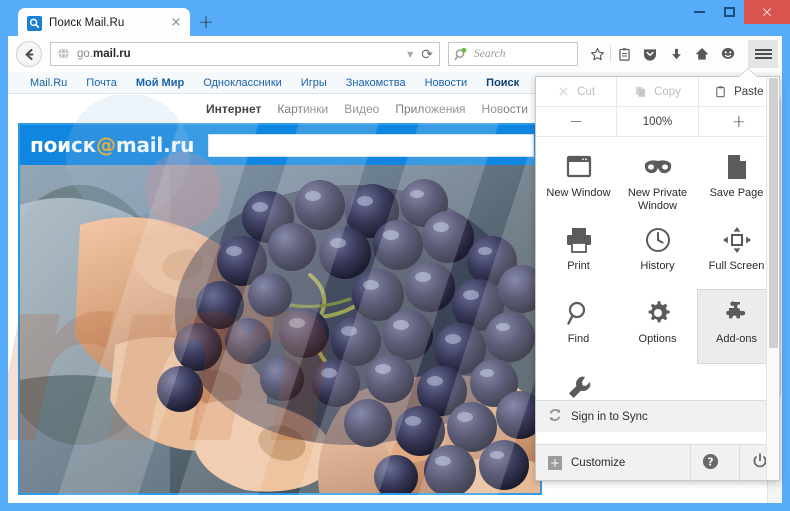 The width and height of the screenshot is (790, 511). What do you see at coordinates (748, 73) in the screenshot?
I see `menu-pointer-arrow` at bounding box center [748, 73].